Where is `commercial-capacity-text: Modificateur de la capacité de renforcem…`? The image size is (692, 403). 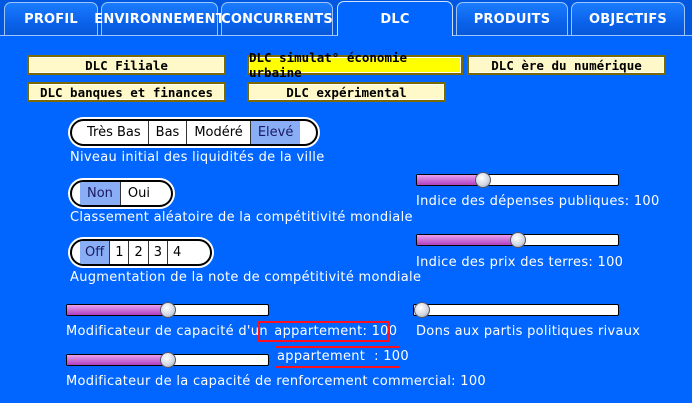
commercial-capacity-text: Modificateur de la capacité de renforcem… is located at coordinates (261, 381).